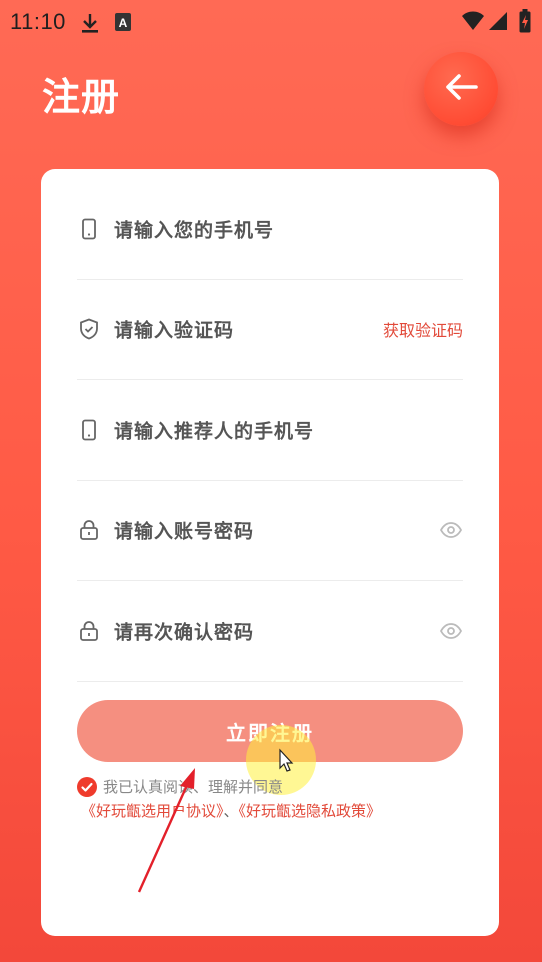 The height and width of the screenshot is (962, 542). Describe the element at coordinates (81, 97) in the screenshot. I see `page-title: 注册` at that location.